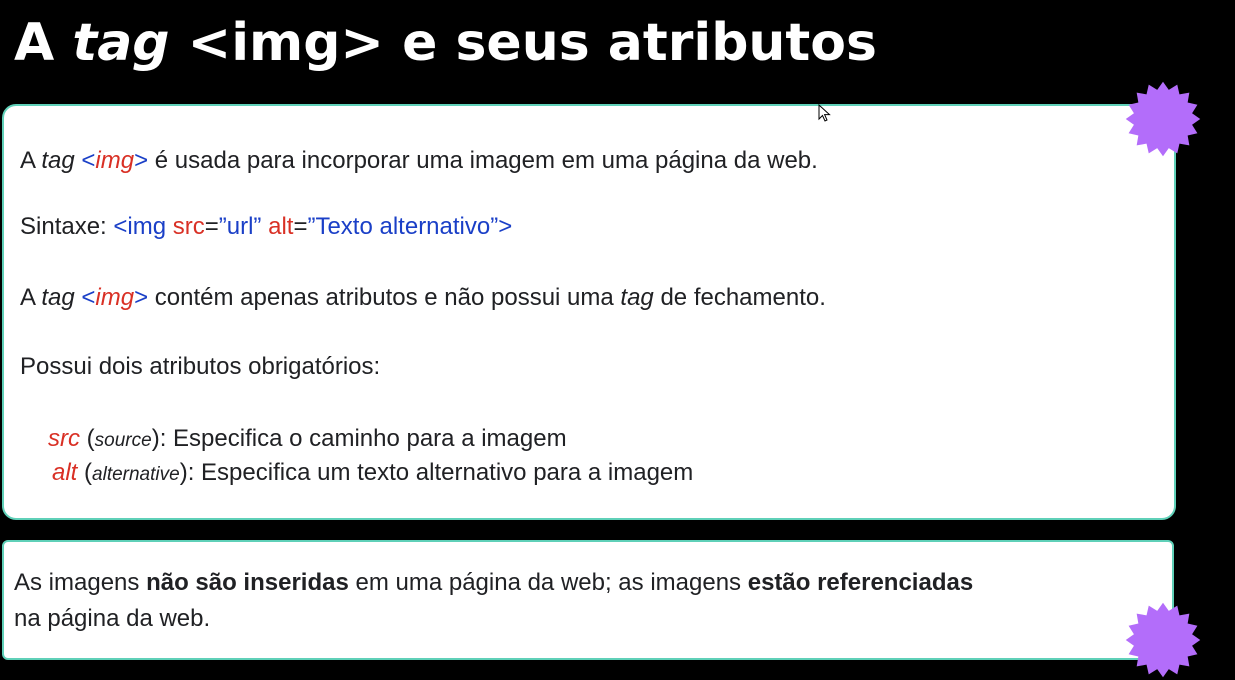 The image size is (1235, 680). Describe the element at coordinates (136, 474) in the screenshot. I see `alt-attribute-meaning: alternative` at that location.